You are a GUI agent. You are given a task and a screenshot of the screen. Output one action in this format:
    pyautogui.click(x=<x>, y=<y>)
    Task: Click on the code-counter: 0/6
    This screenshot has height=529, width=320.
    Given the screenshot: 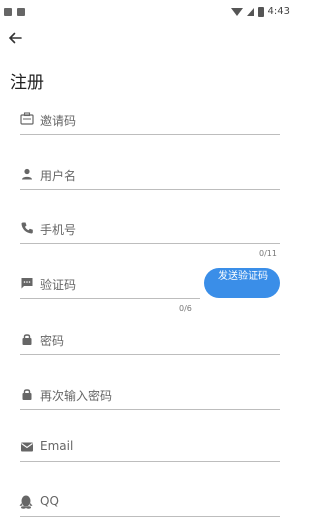 What is the action you would take?
    pyautogui.click(x=185, y=308)
    